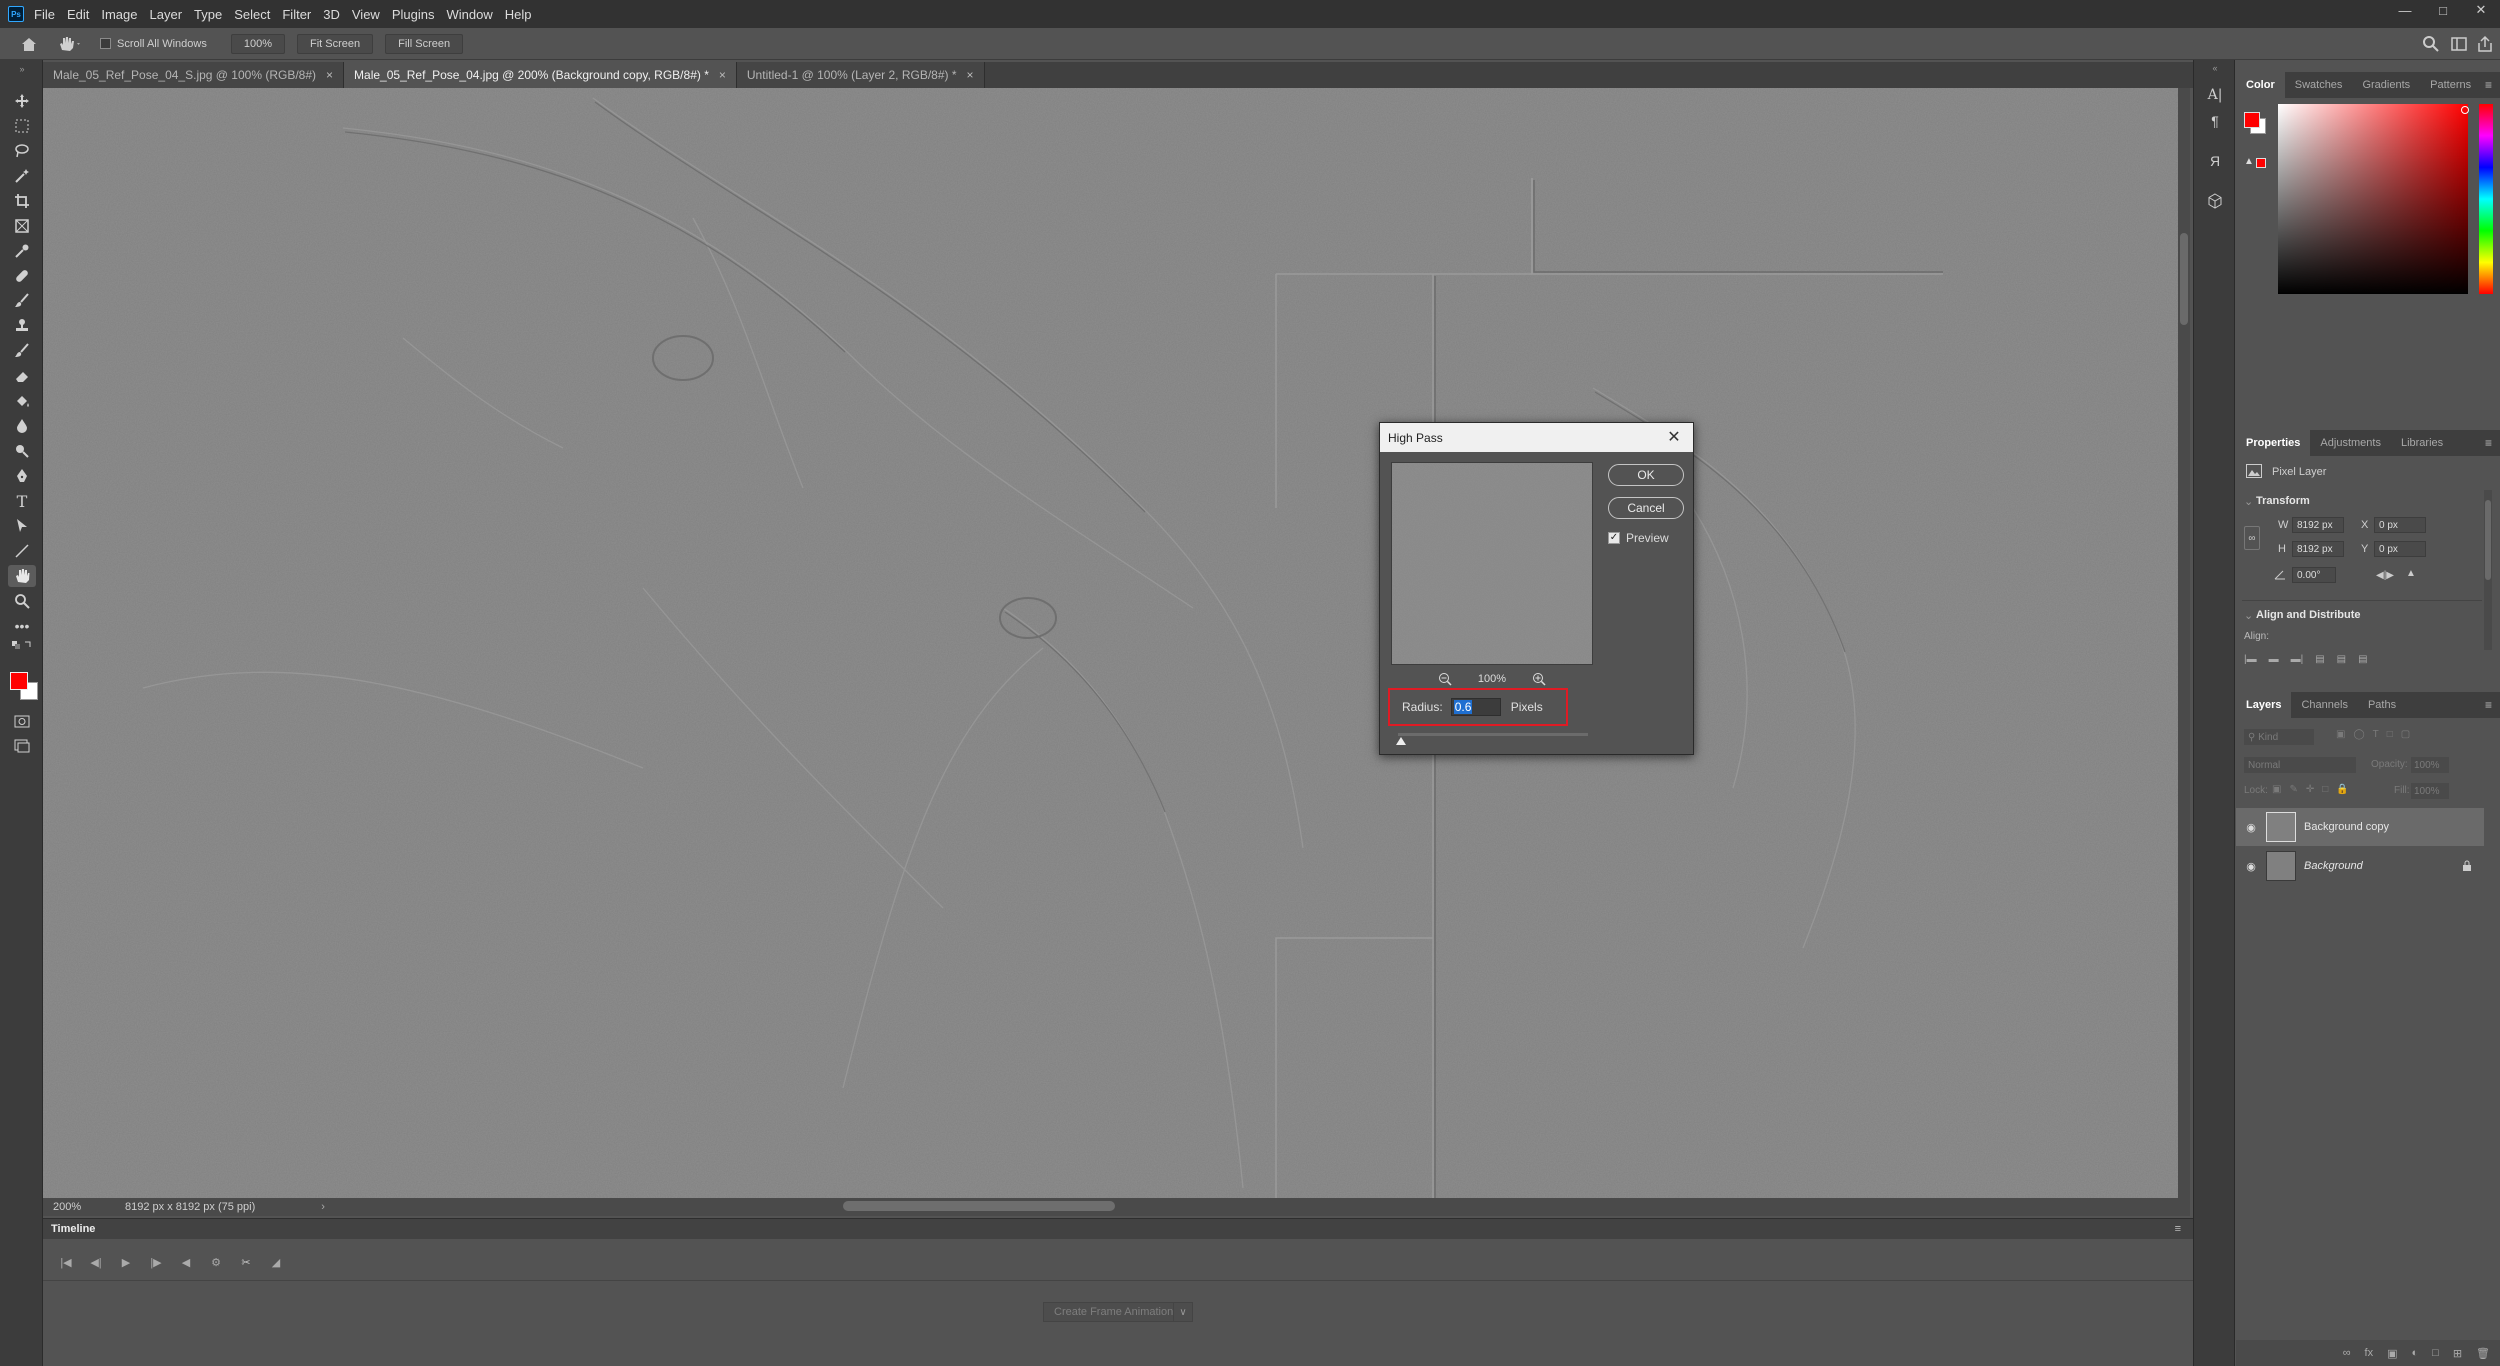  Describe the element at coordinates (126, 1263) in the screenshot. I see `play-icon: ▶` at that location.